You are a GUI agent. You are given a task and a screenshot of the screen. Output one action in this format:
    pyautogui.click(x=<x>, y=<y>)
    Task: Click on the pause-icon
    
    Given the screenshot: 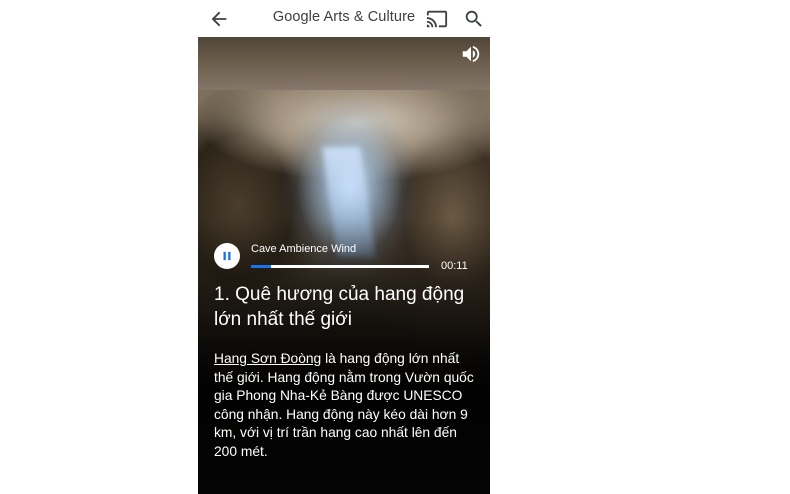 What is the action you would take?
    pyautogui.click(x=227, y=256)
    